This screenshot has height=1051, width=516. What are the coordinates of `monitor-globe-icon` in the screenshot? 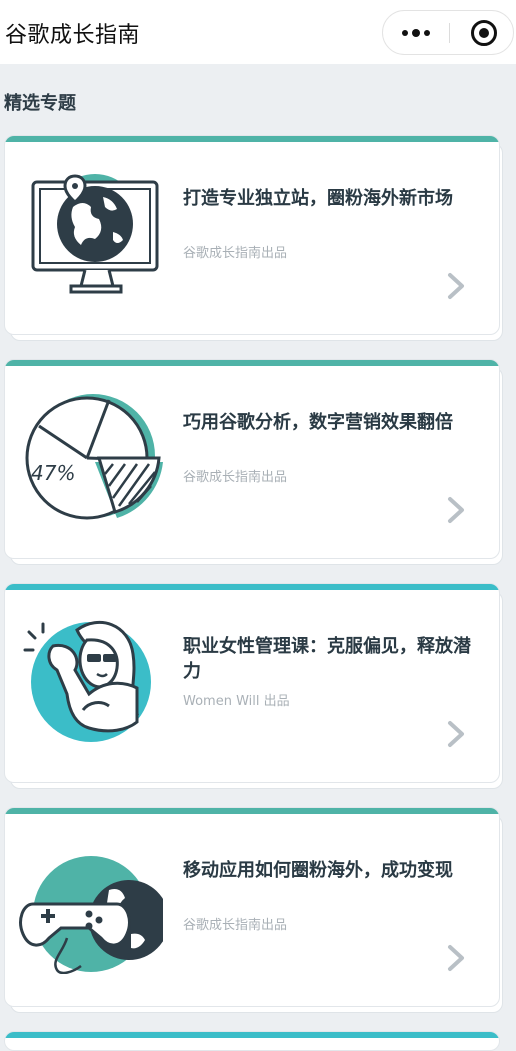 It's located at (95, 234).